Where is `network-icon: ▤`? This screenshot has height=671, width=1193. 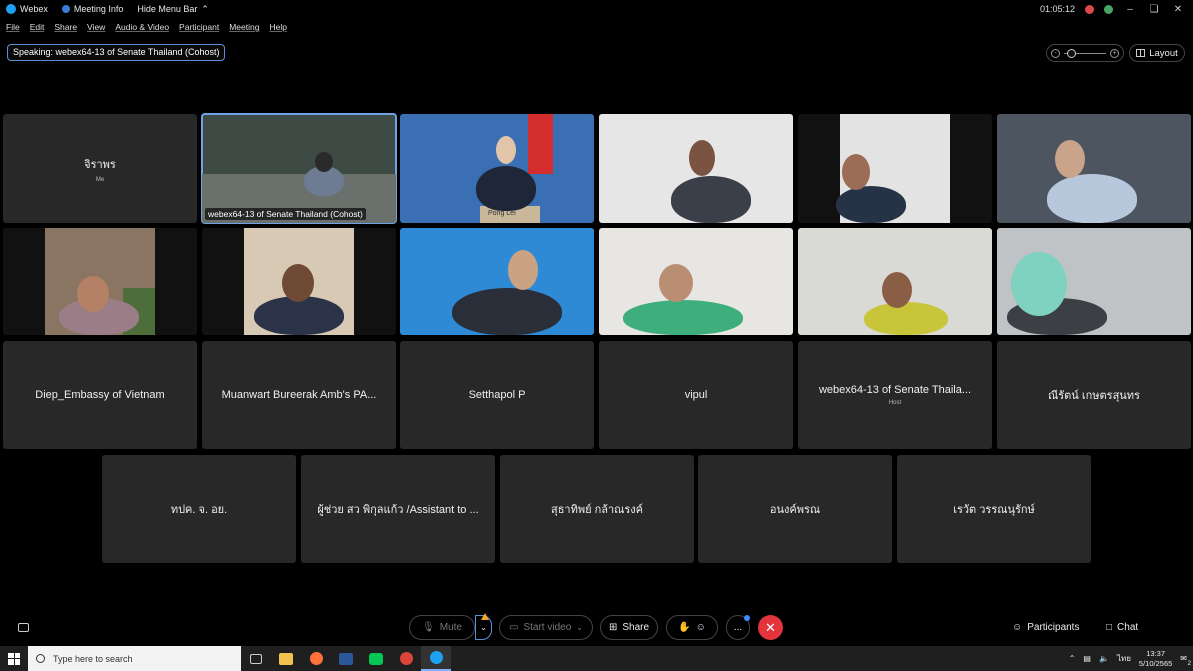 network-icon: ▤ is located at coordinates (1087, 658).